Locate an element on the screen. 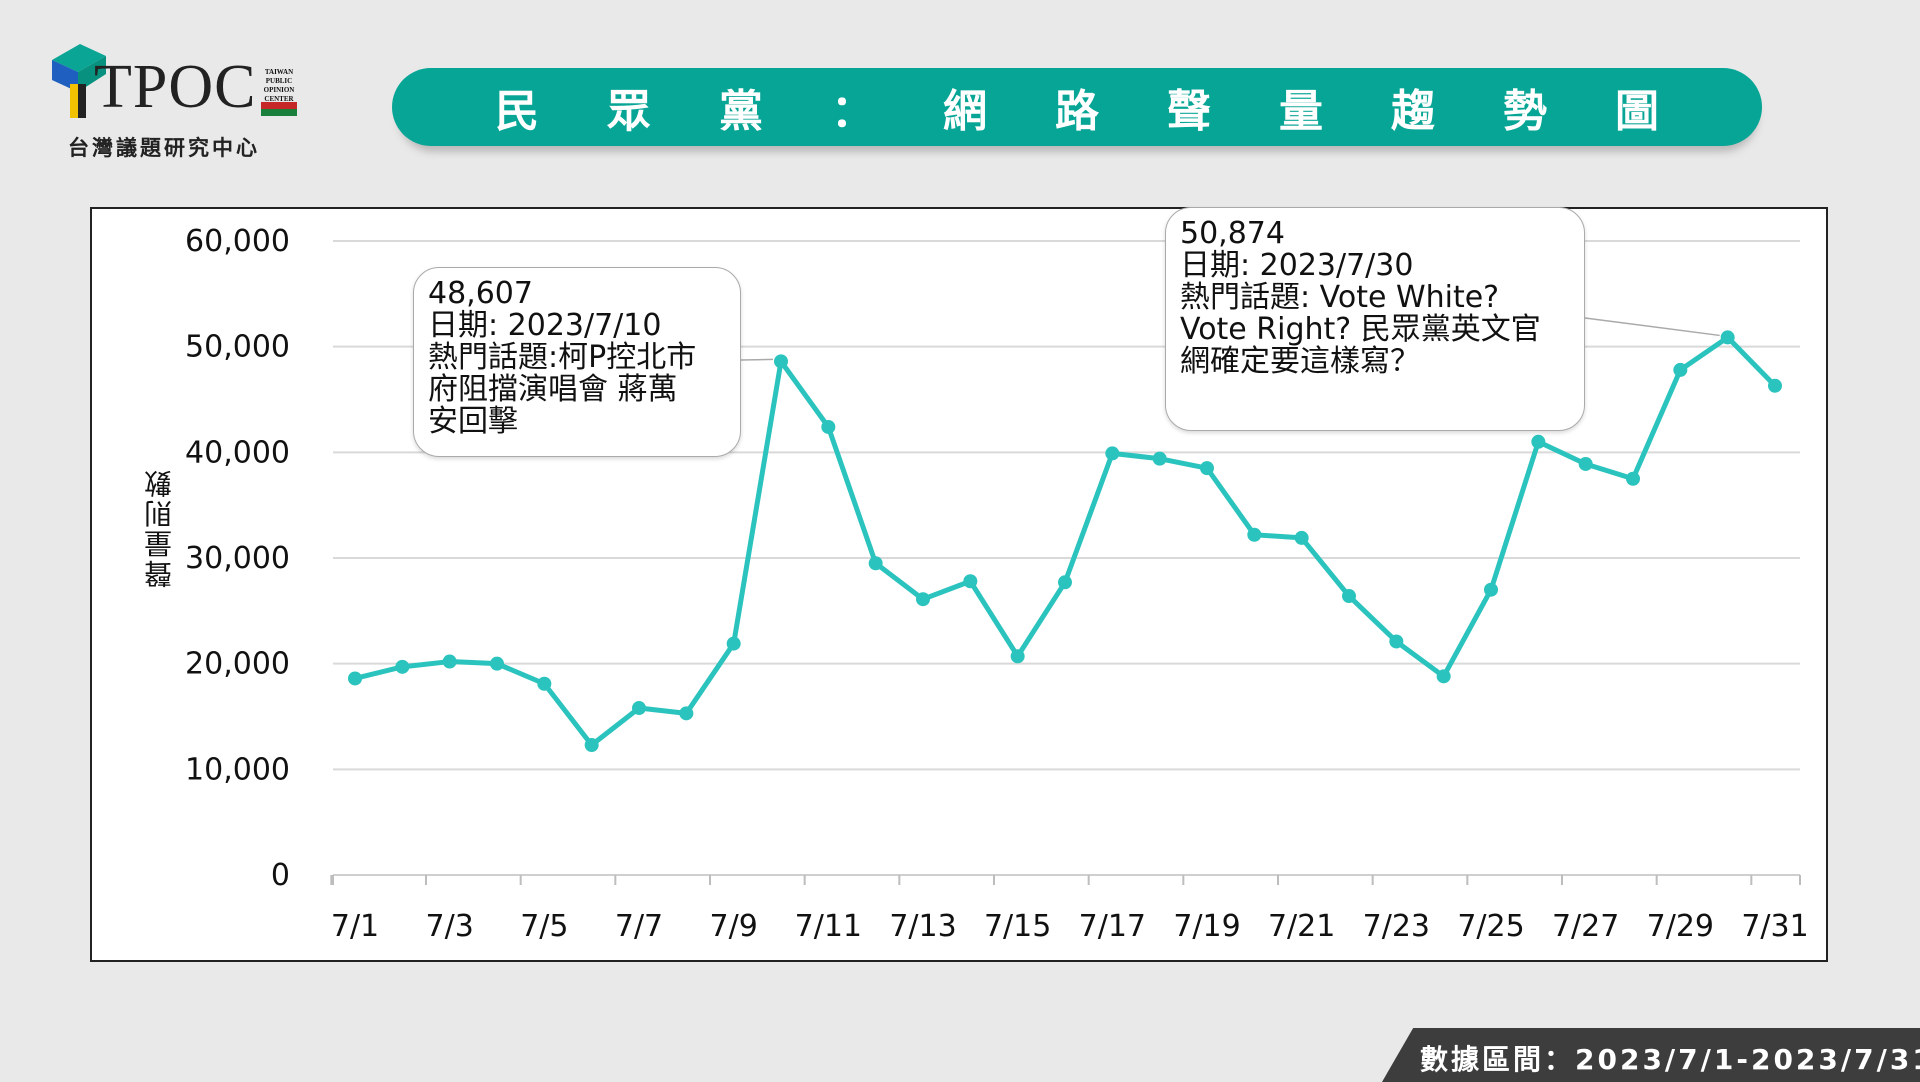  x-tick-label: 7/19 is located at coordinates (1206, 926).